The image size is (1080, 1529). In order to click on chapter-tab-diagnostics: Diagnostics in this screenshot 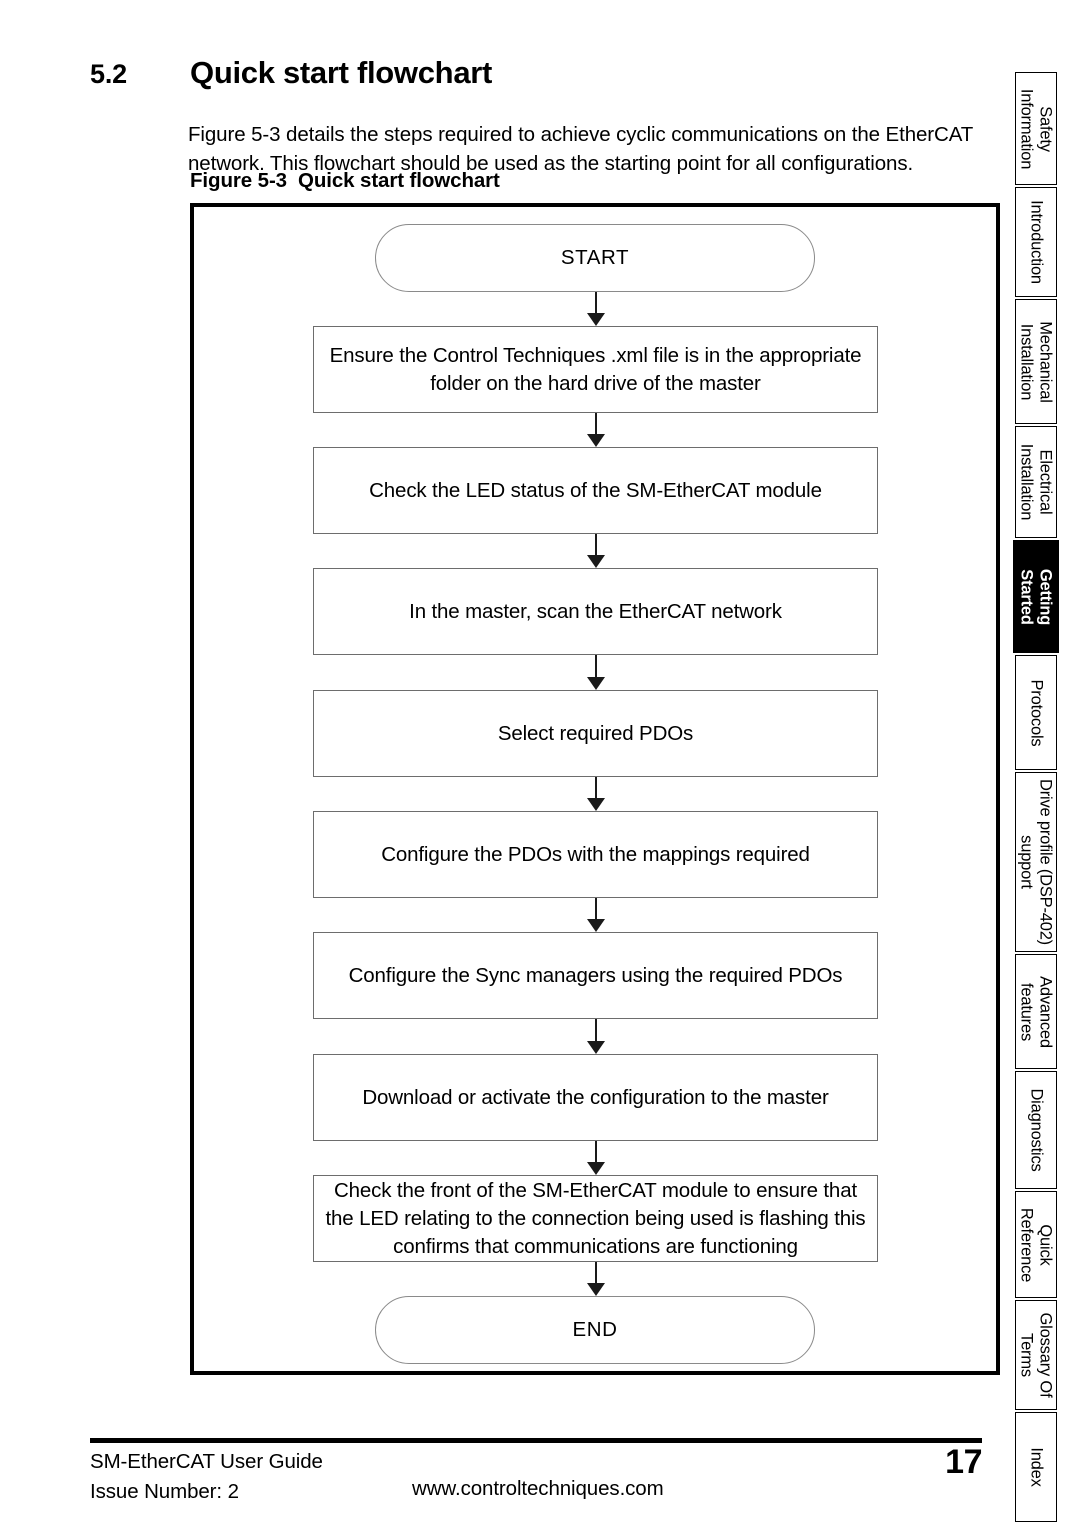, I will do `click(1036, 1130)`.